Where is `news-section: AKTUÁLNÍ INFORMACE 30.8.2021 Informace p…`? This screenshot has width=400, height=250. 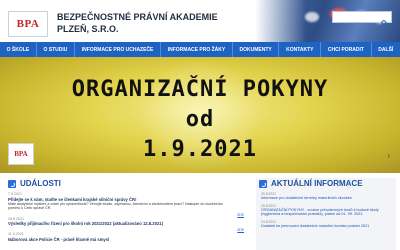 news-section: AKTUÁLNÍ INFORMACE 30.8.2021 Informace p… is located at coordinates (326, 214).